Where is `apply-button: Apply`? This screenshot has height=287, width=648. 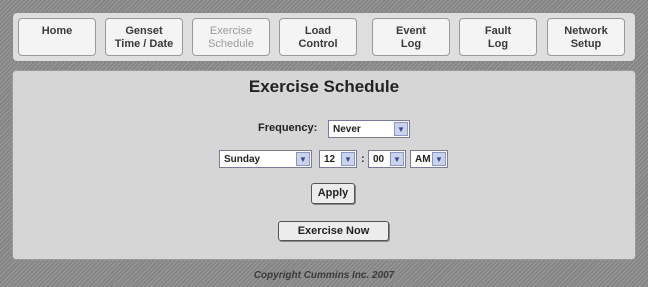
apply-button: Apply is located at coordinates (333, 193).